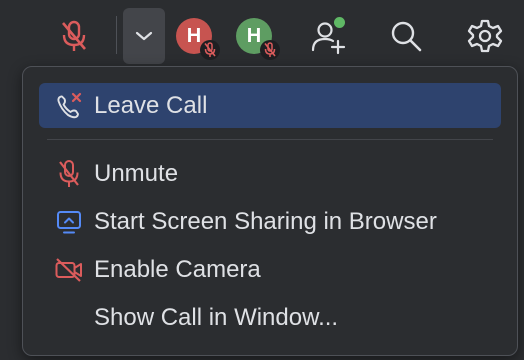 The width and height of the screenshot is (524, 360). I want to click on menu-item-label: Enable Camera, so click(177, 269).